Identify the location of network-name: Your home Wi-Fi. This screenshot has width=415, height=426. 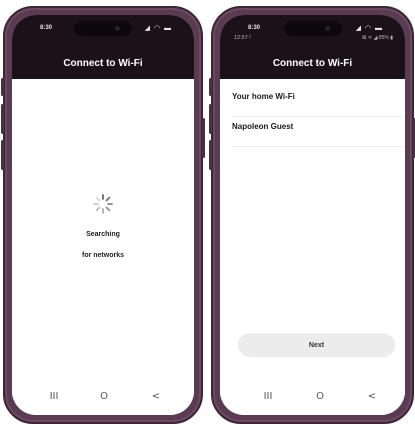
(263, 96).